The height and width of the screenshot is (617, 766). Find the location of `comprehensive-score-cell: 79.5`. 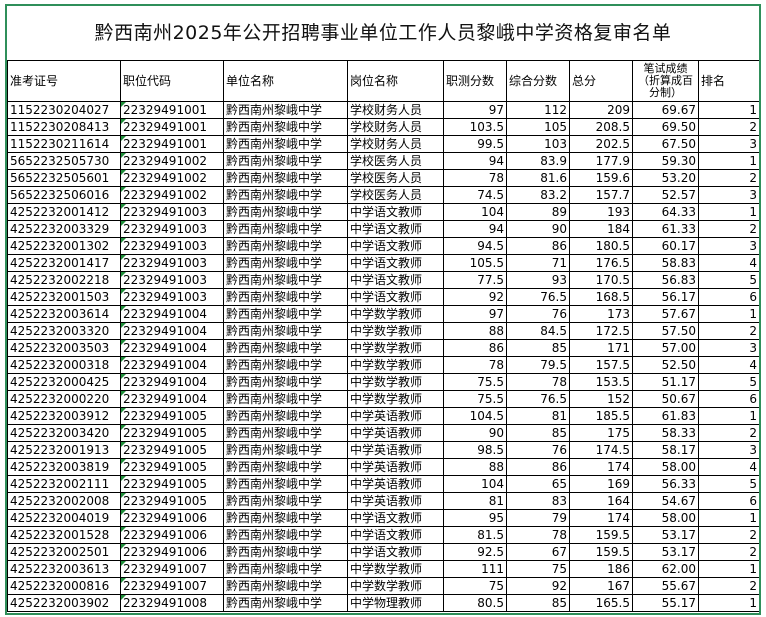

comprehensive-score-cell: 79.5 is located at coordinates (538, 365).